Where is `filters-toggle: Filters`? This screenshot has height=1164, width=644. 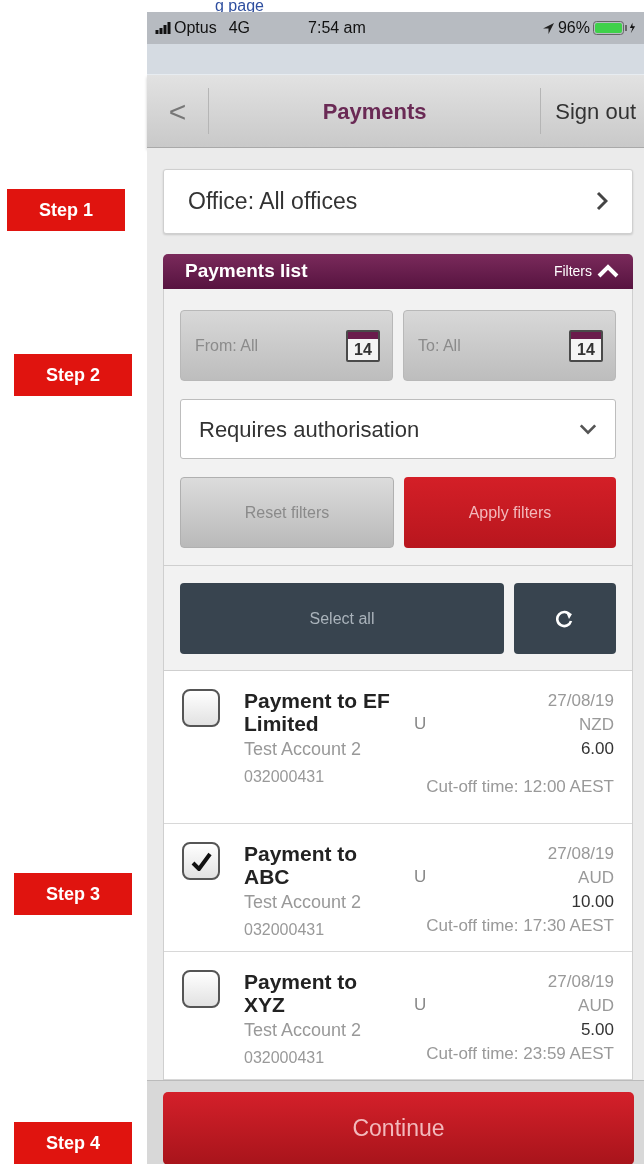 filters-toggle: Filters is located at coordinates (586, 271).